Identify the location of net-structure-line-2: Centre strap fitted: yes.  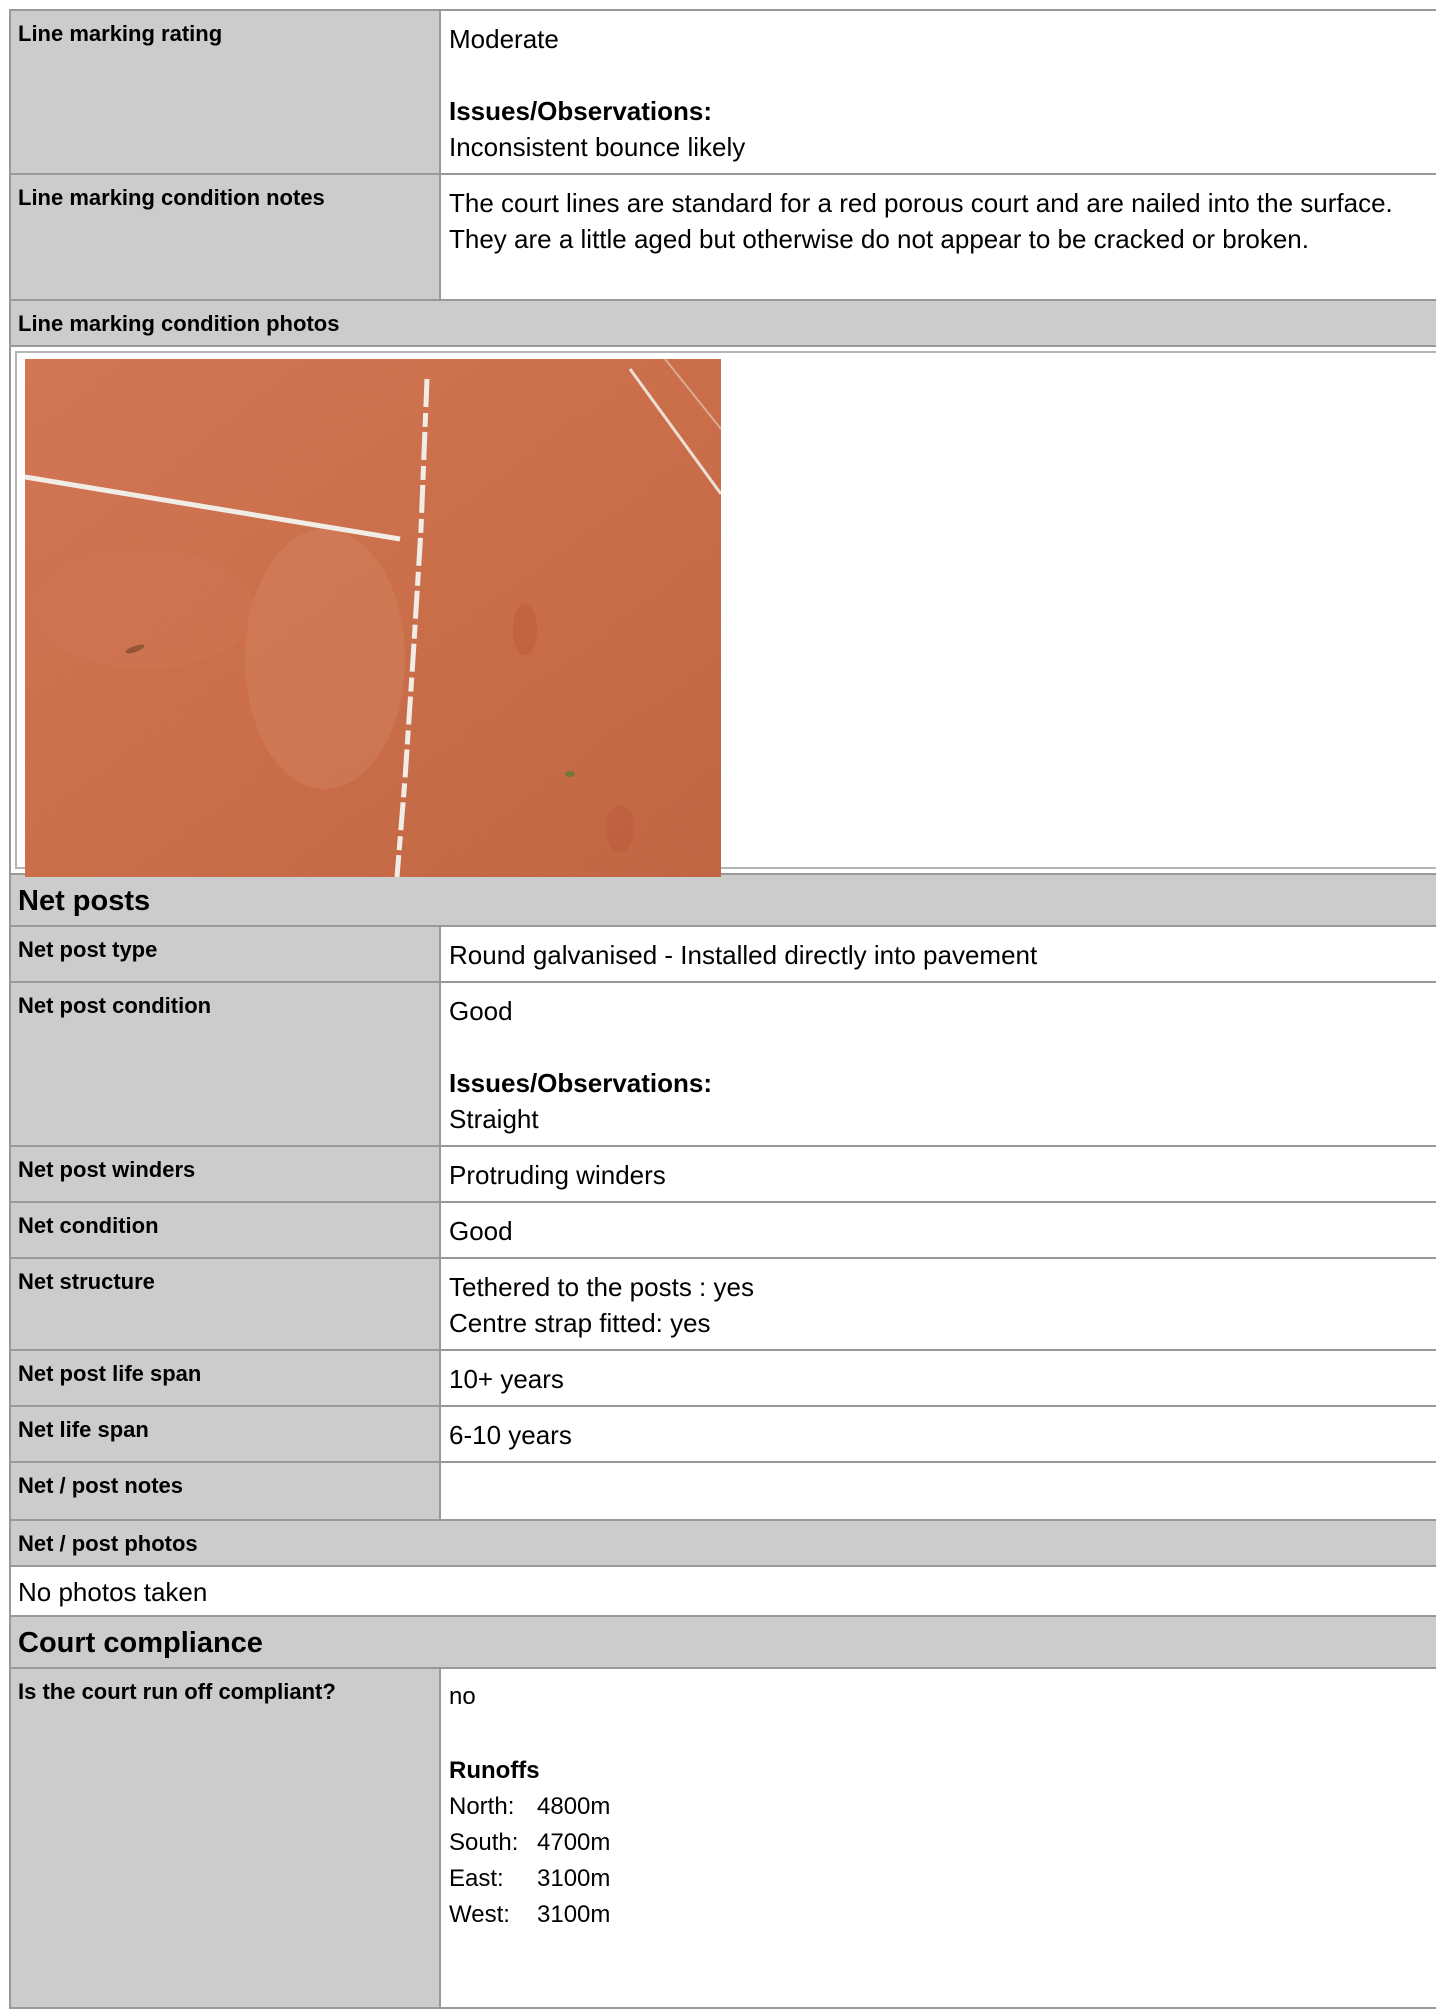
(580, 1323).